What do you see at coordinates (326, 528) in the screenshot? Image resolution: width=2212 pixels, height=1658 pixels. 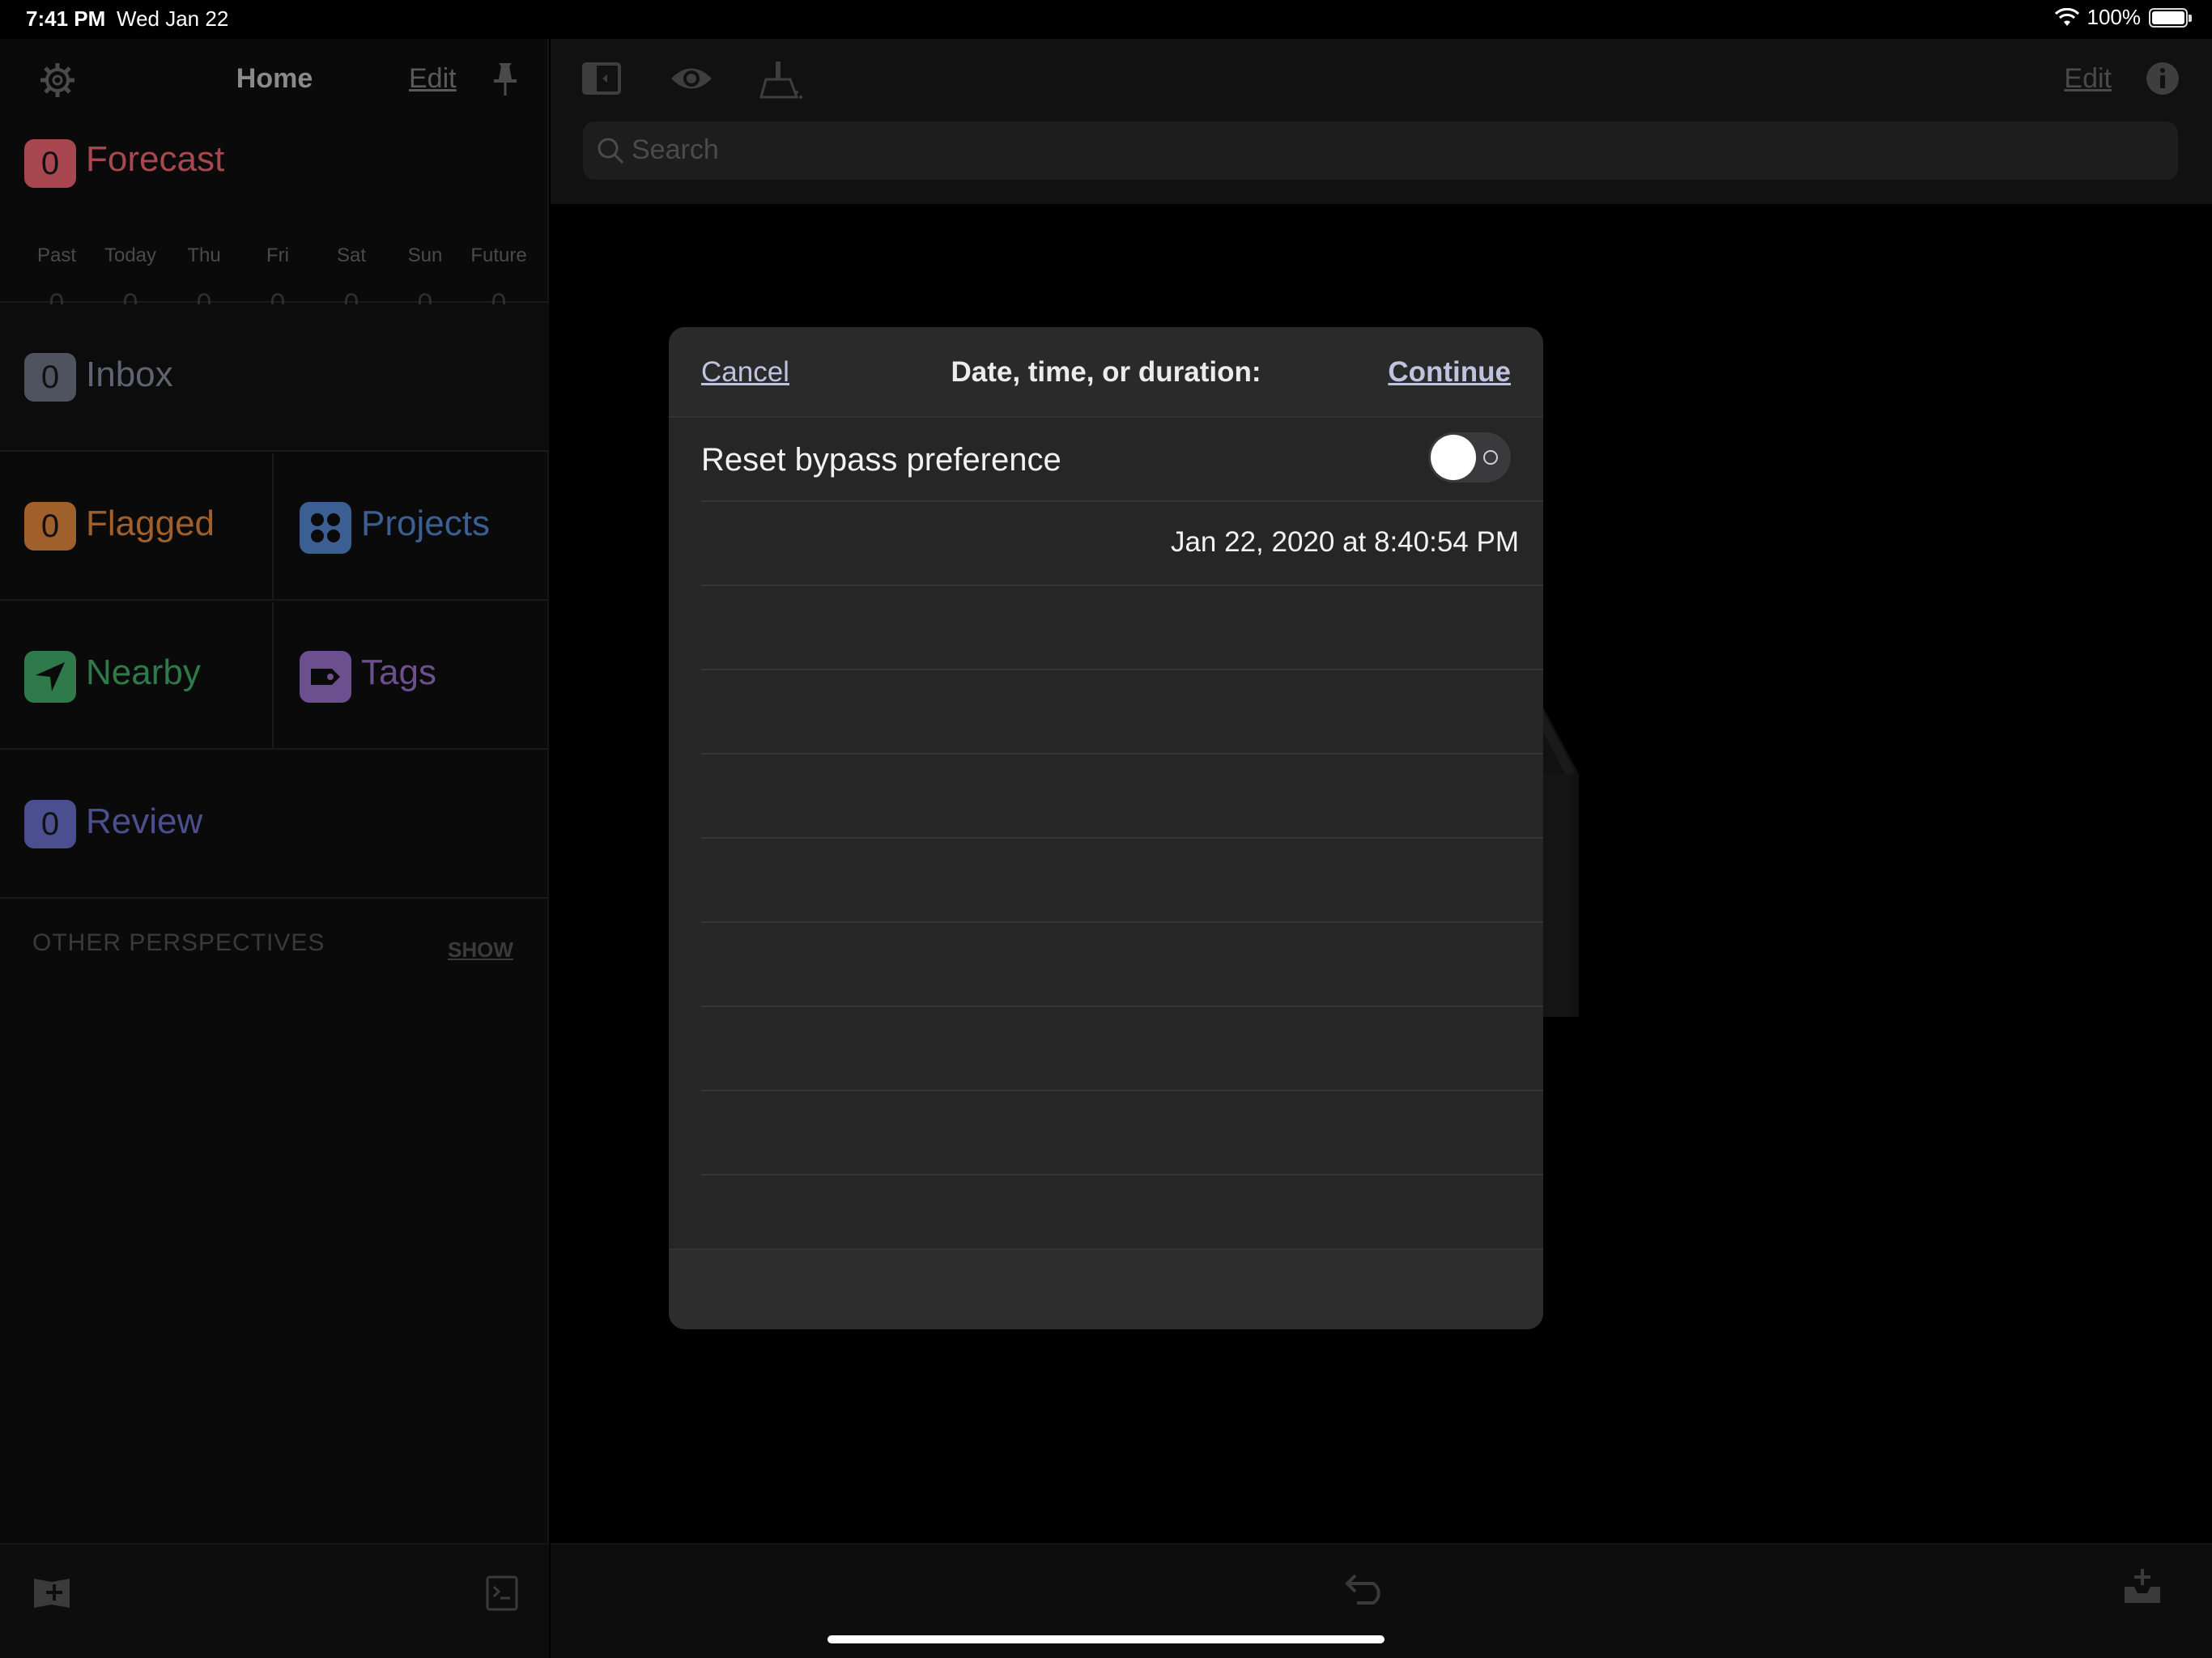 I see `projects-icon` at bounding box center [326, 528].